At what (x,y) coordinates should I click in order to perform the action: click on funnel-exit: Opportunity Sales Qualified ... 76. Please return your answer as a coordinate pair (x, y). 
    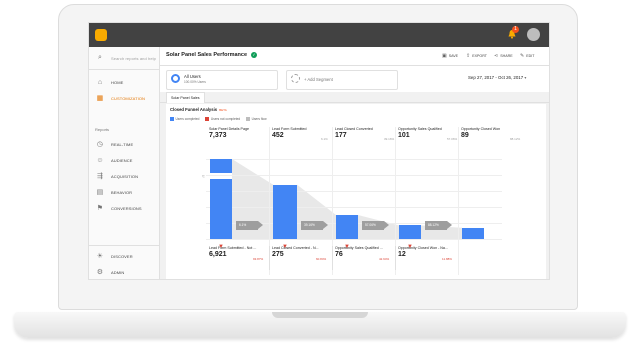
    Looking at the image, I should click on (359, 258).